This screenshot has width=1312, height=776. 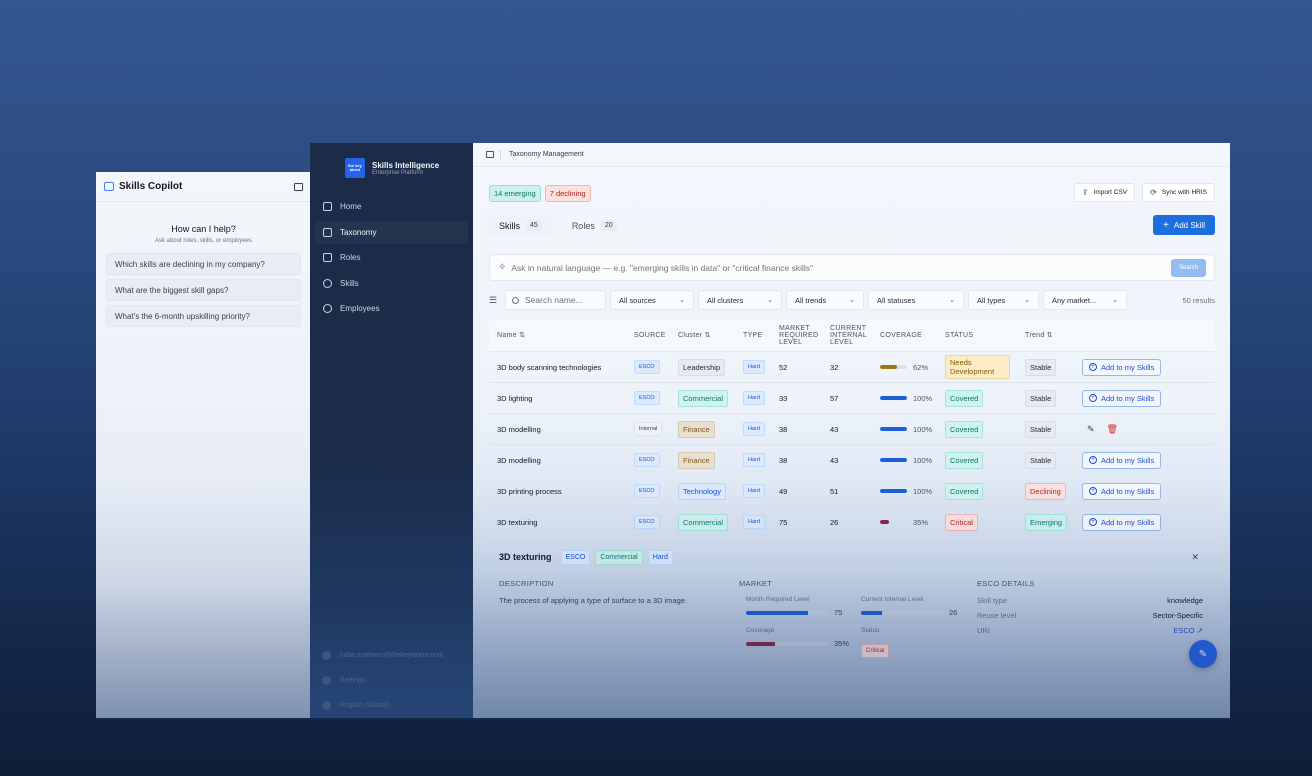 What do you see at coordinates (1003, 300) in the screenshot?
I see `types-select: All types ⌄` at bounding box center [1003, 300].